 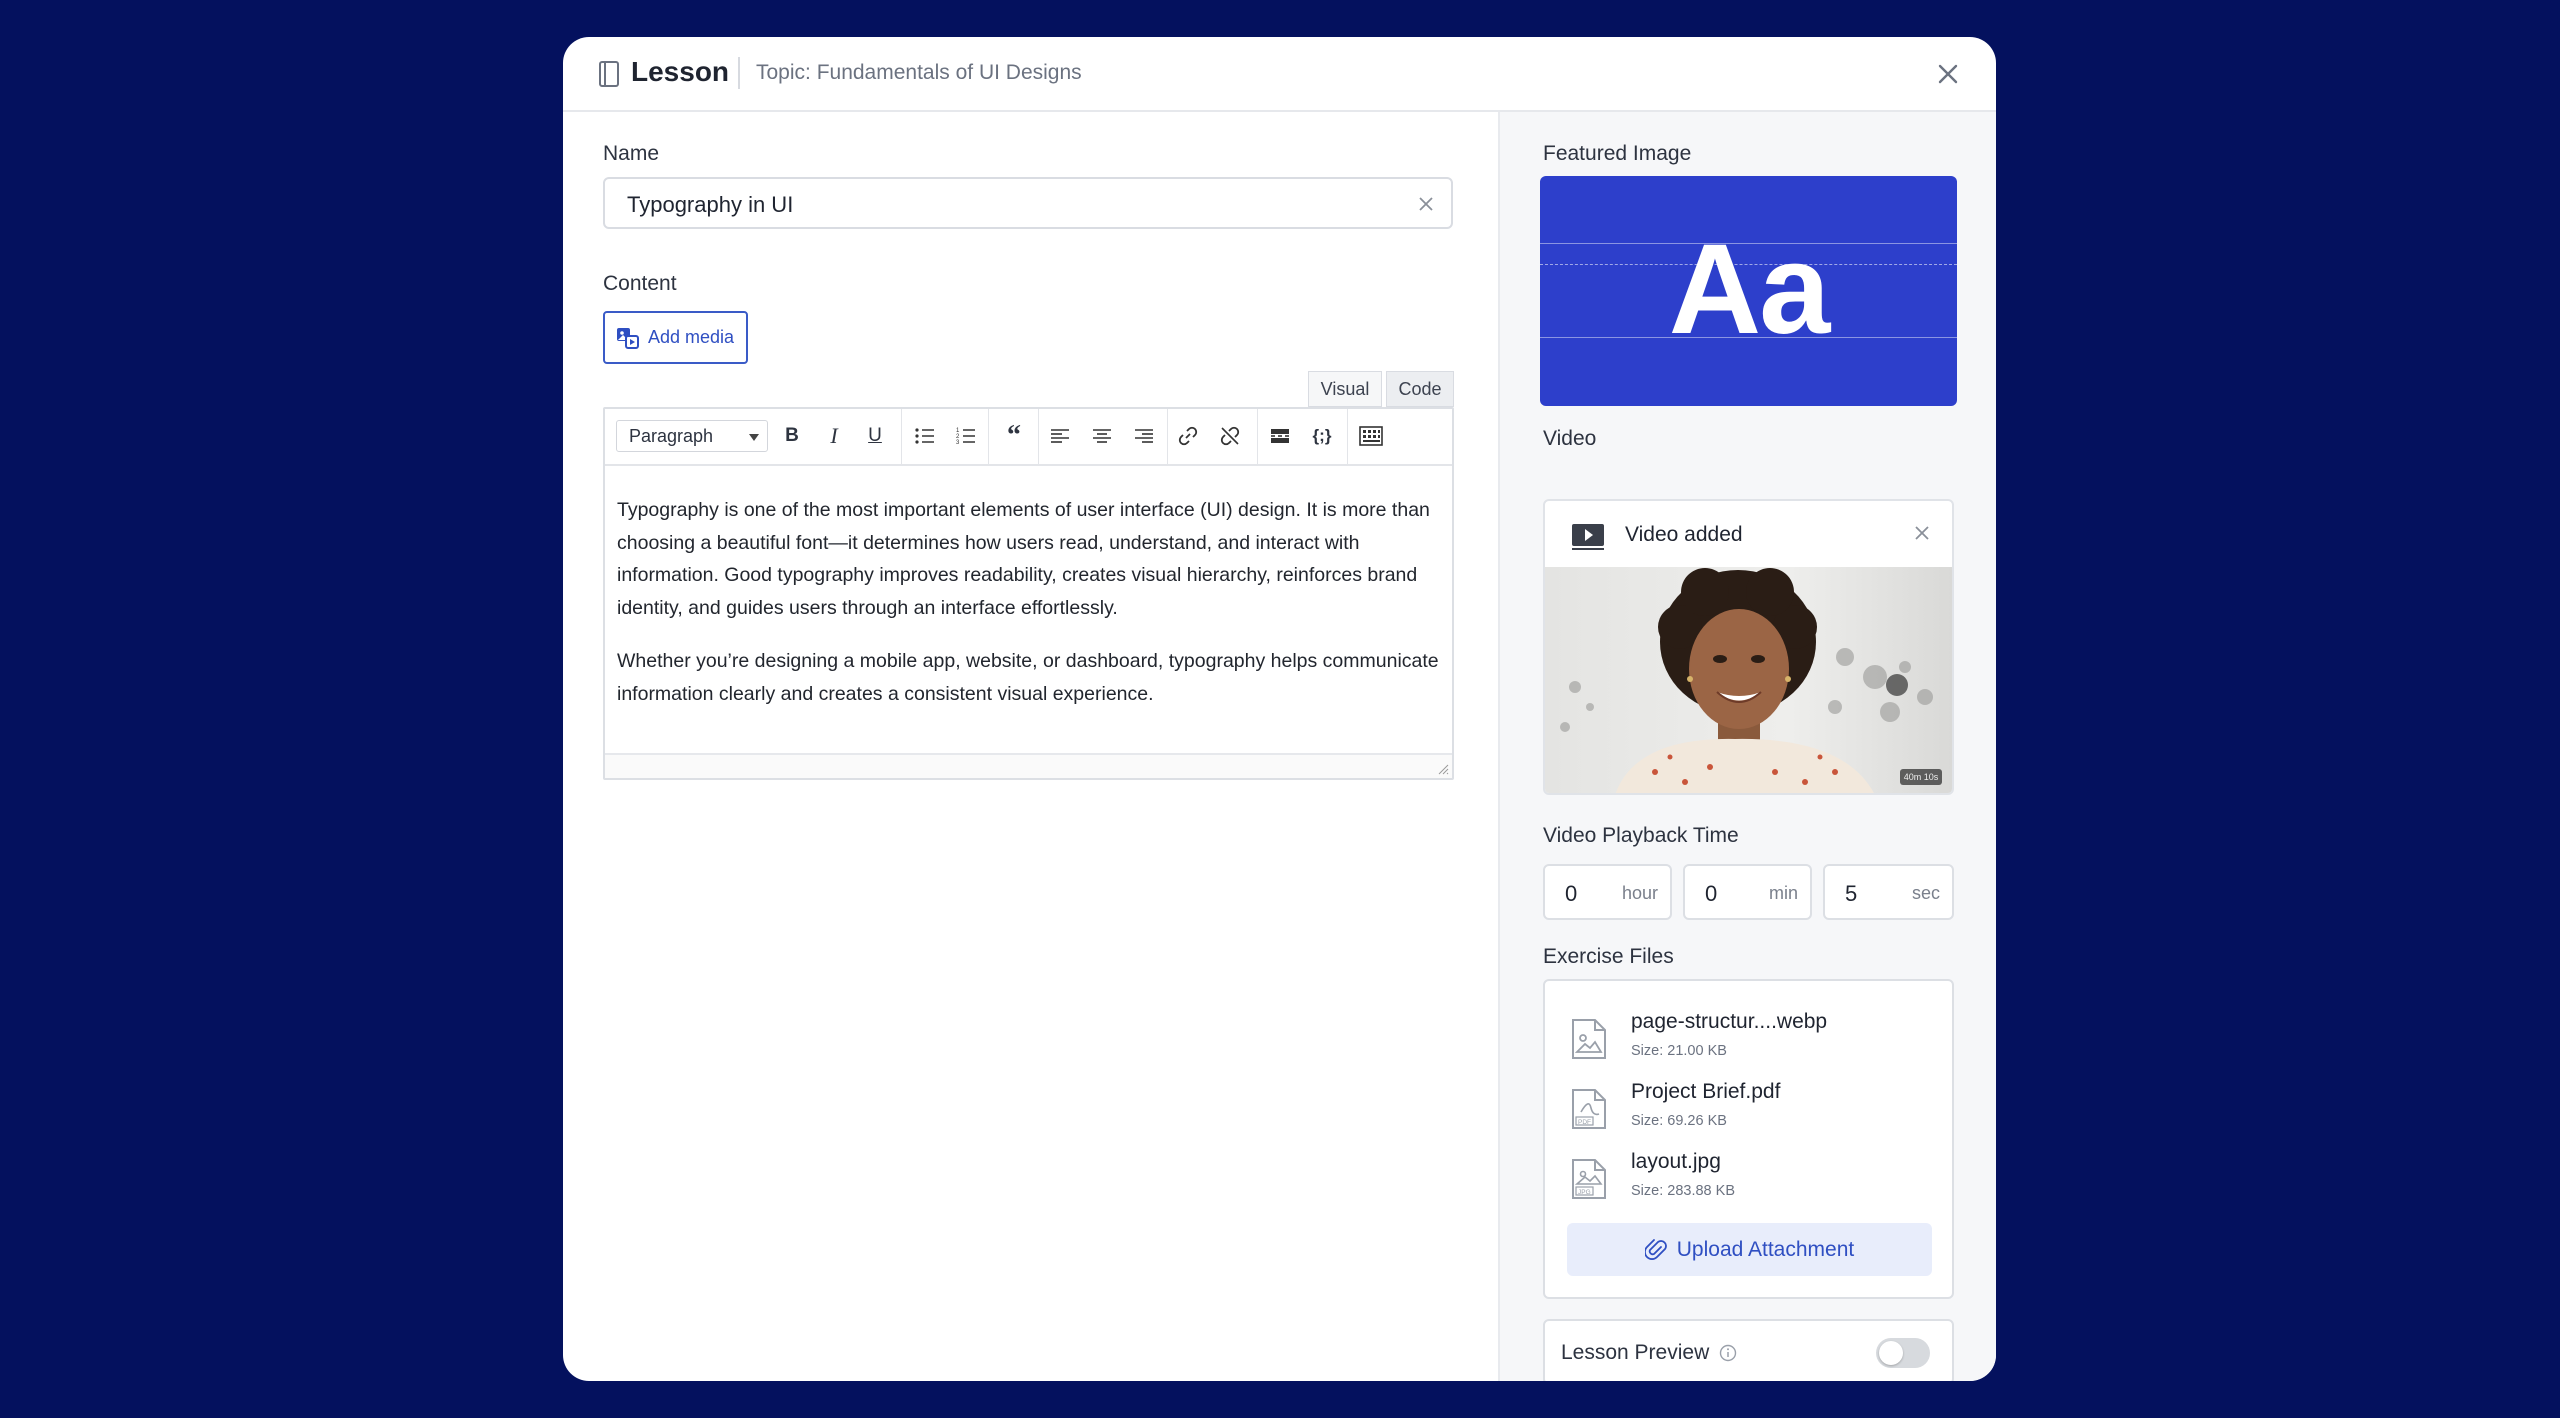 I want to click on toggle-knob, so click(x=1891, y=1353).